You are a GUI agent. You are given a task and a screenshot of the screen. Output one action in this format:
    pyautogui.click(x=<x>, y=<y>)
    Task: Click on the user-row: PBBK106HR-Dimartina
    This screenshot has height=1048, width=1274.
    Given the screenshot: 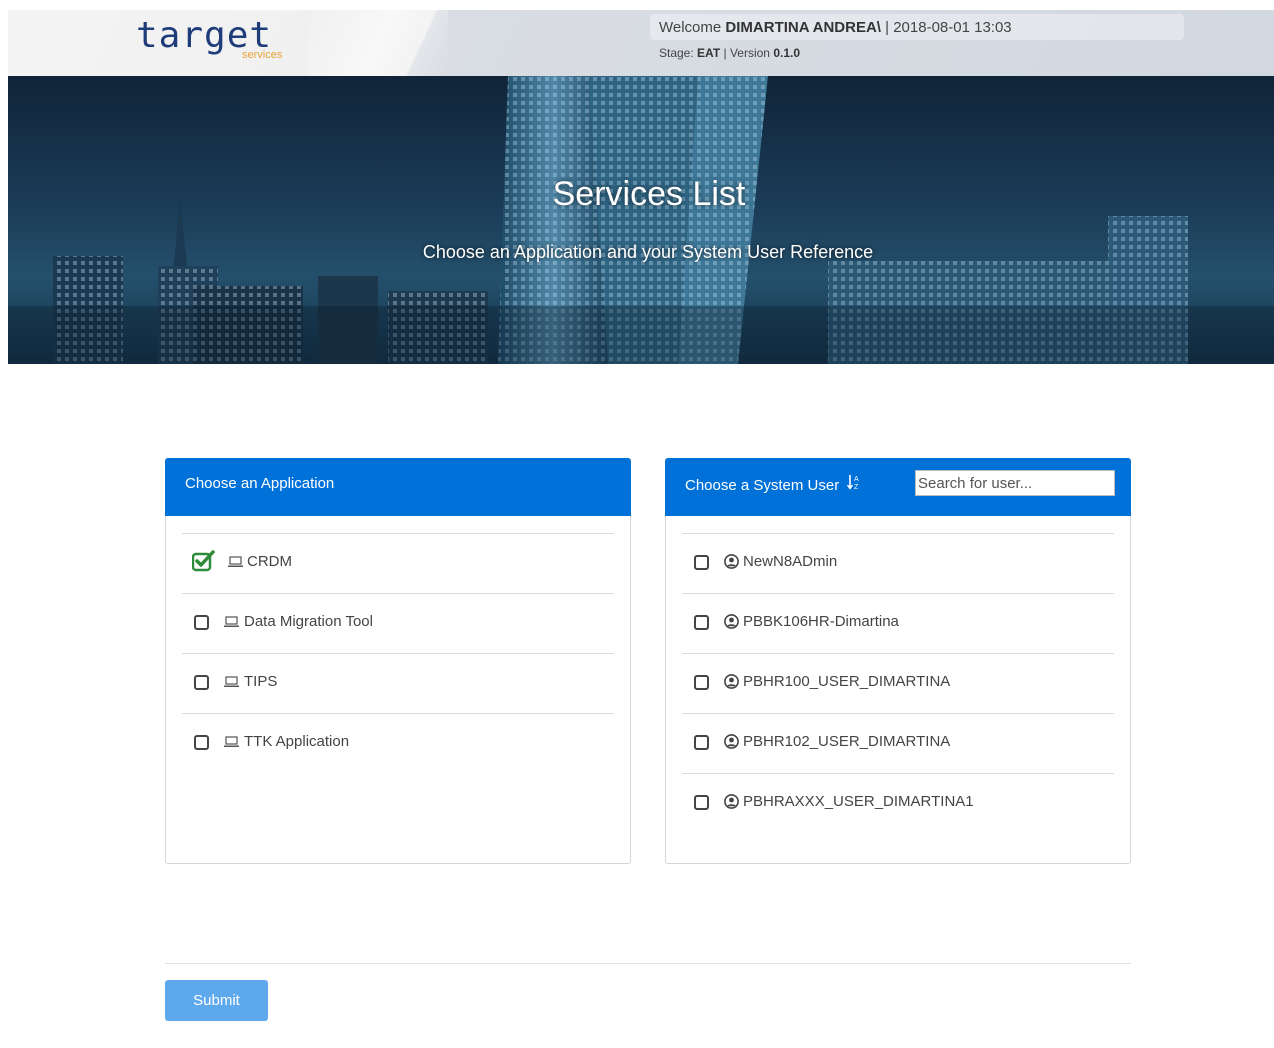 What is the action you would take?
    pyautogui.click(x=898, y=623)
    